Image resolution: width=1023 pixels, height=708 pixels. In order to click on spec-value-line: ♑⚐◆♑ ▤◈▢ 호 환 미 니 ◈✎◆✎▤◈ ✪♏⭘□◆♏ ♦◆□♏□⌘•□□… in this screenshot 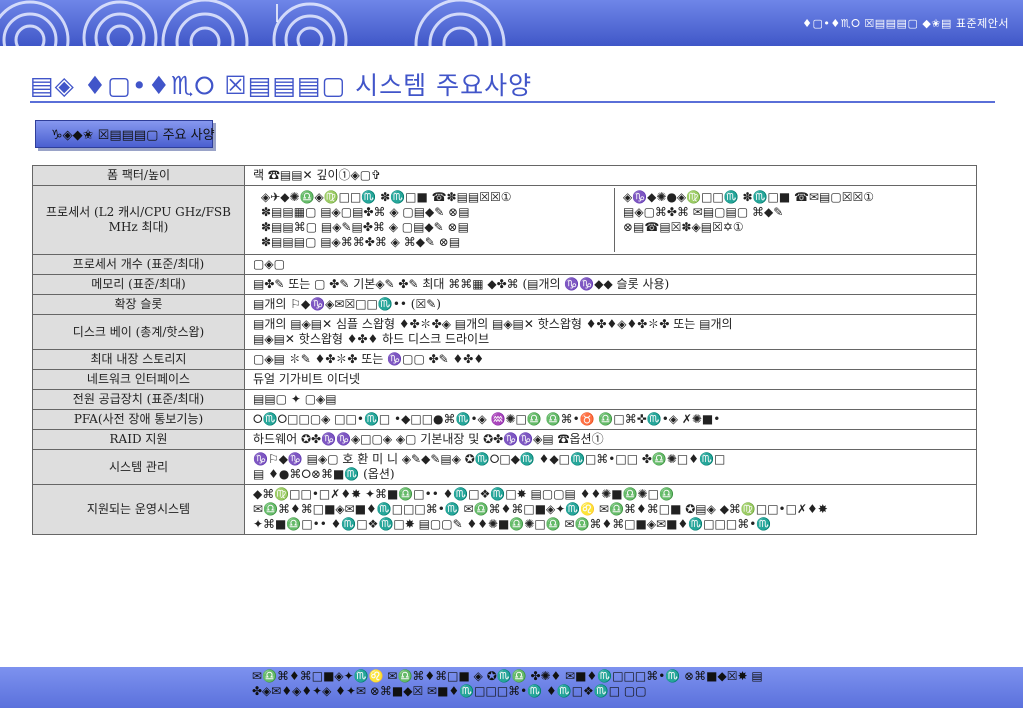, I will do `click(489, 459)`.